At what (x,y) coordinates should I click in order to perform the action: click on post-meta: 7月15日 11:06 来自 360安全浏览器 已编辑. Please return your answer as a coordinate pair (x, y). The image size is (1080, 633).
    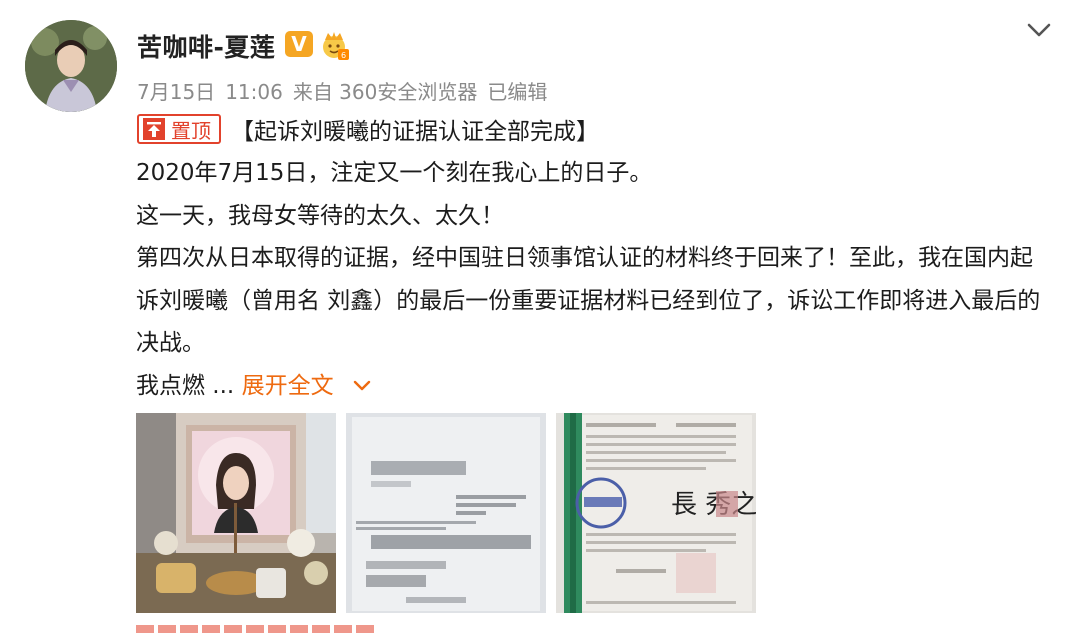
    Looking at the image, I should click on (347, 90).